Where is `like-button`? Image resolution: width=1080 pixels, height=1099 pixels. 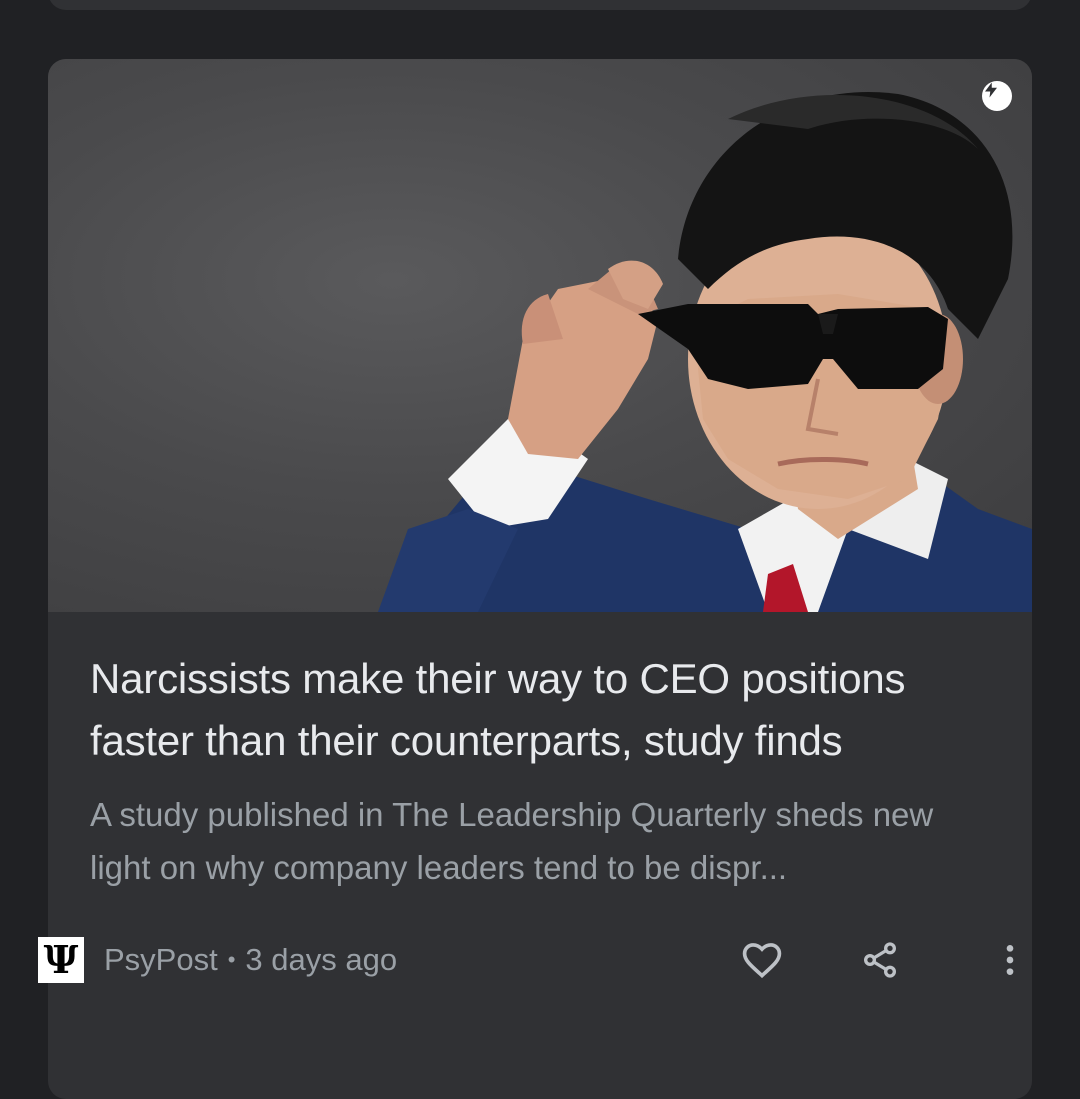 like-button is located at coordinates (762, 960).